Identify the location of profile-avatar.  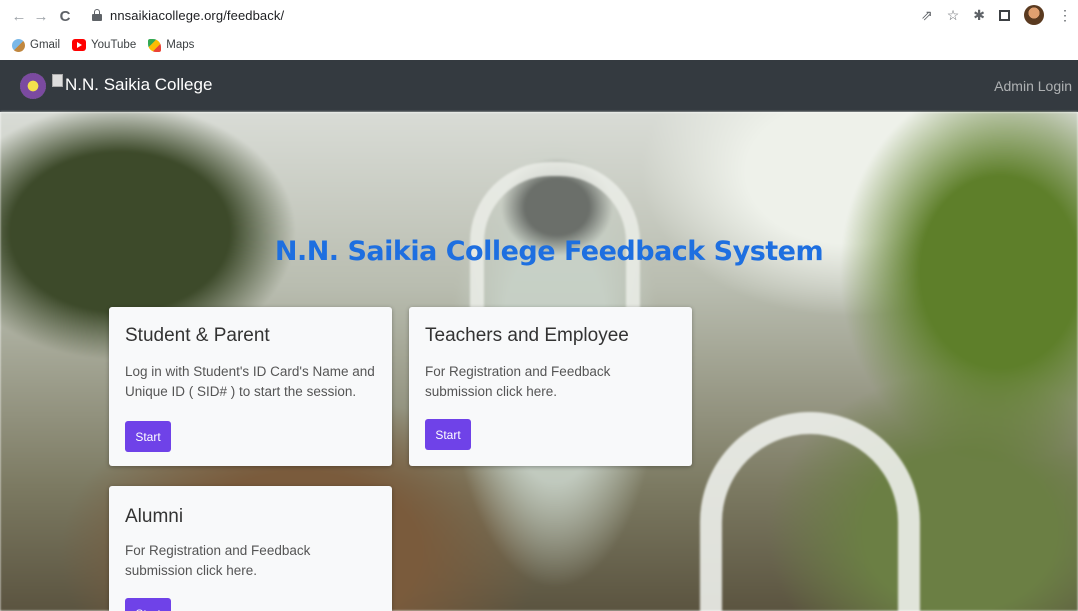
(1034, 15).